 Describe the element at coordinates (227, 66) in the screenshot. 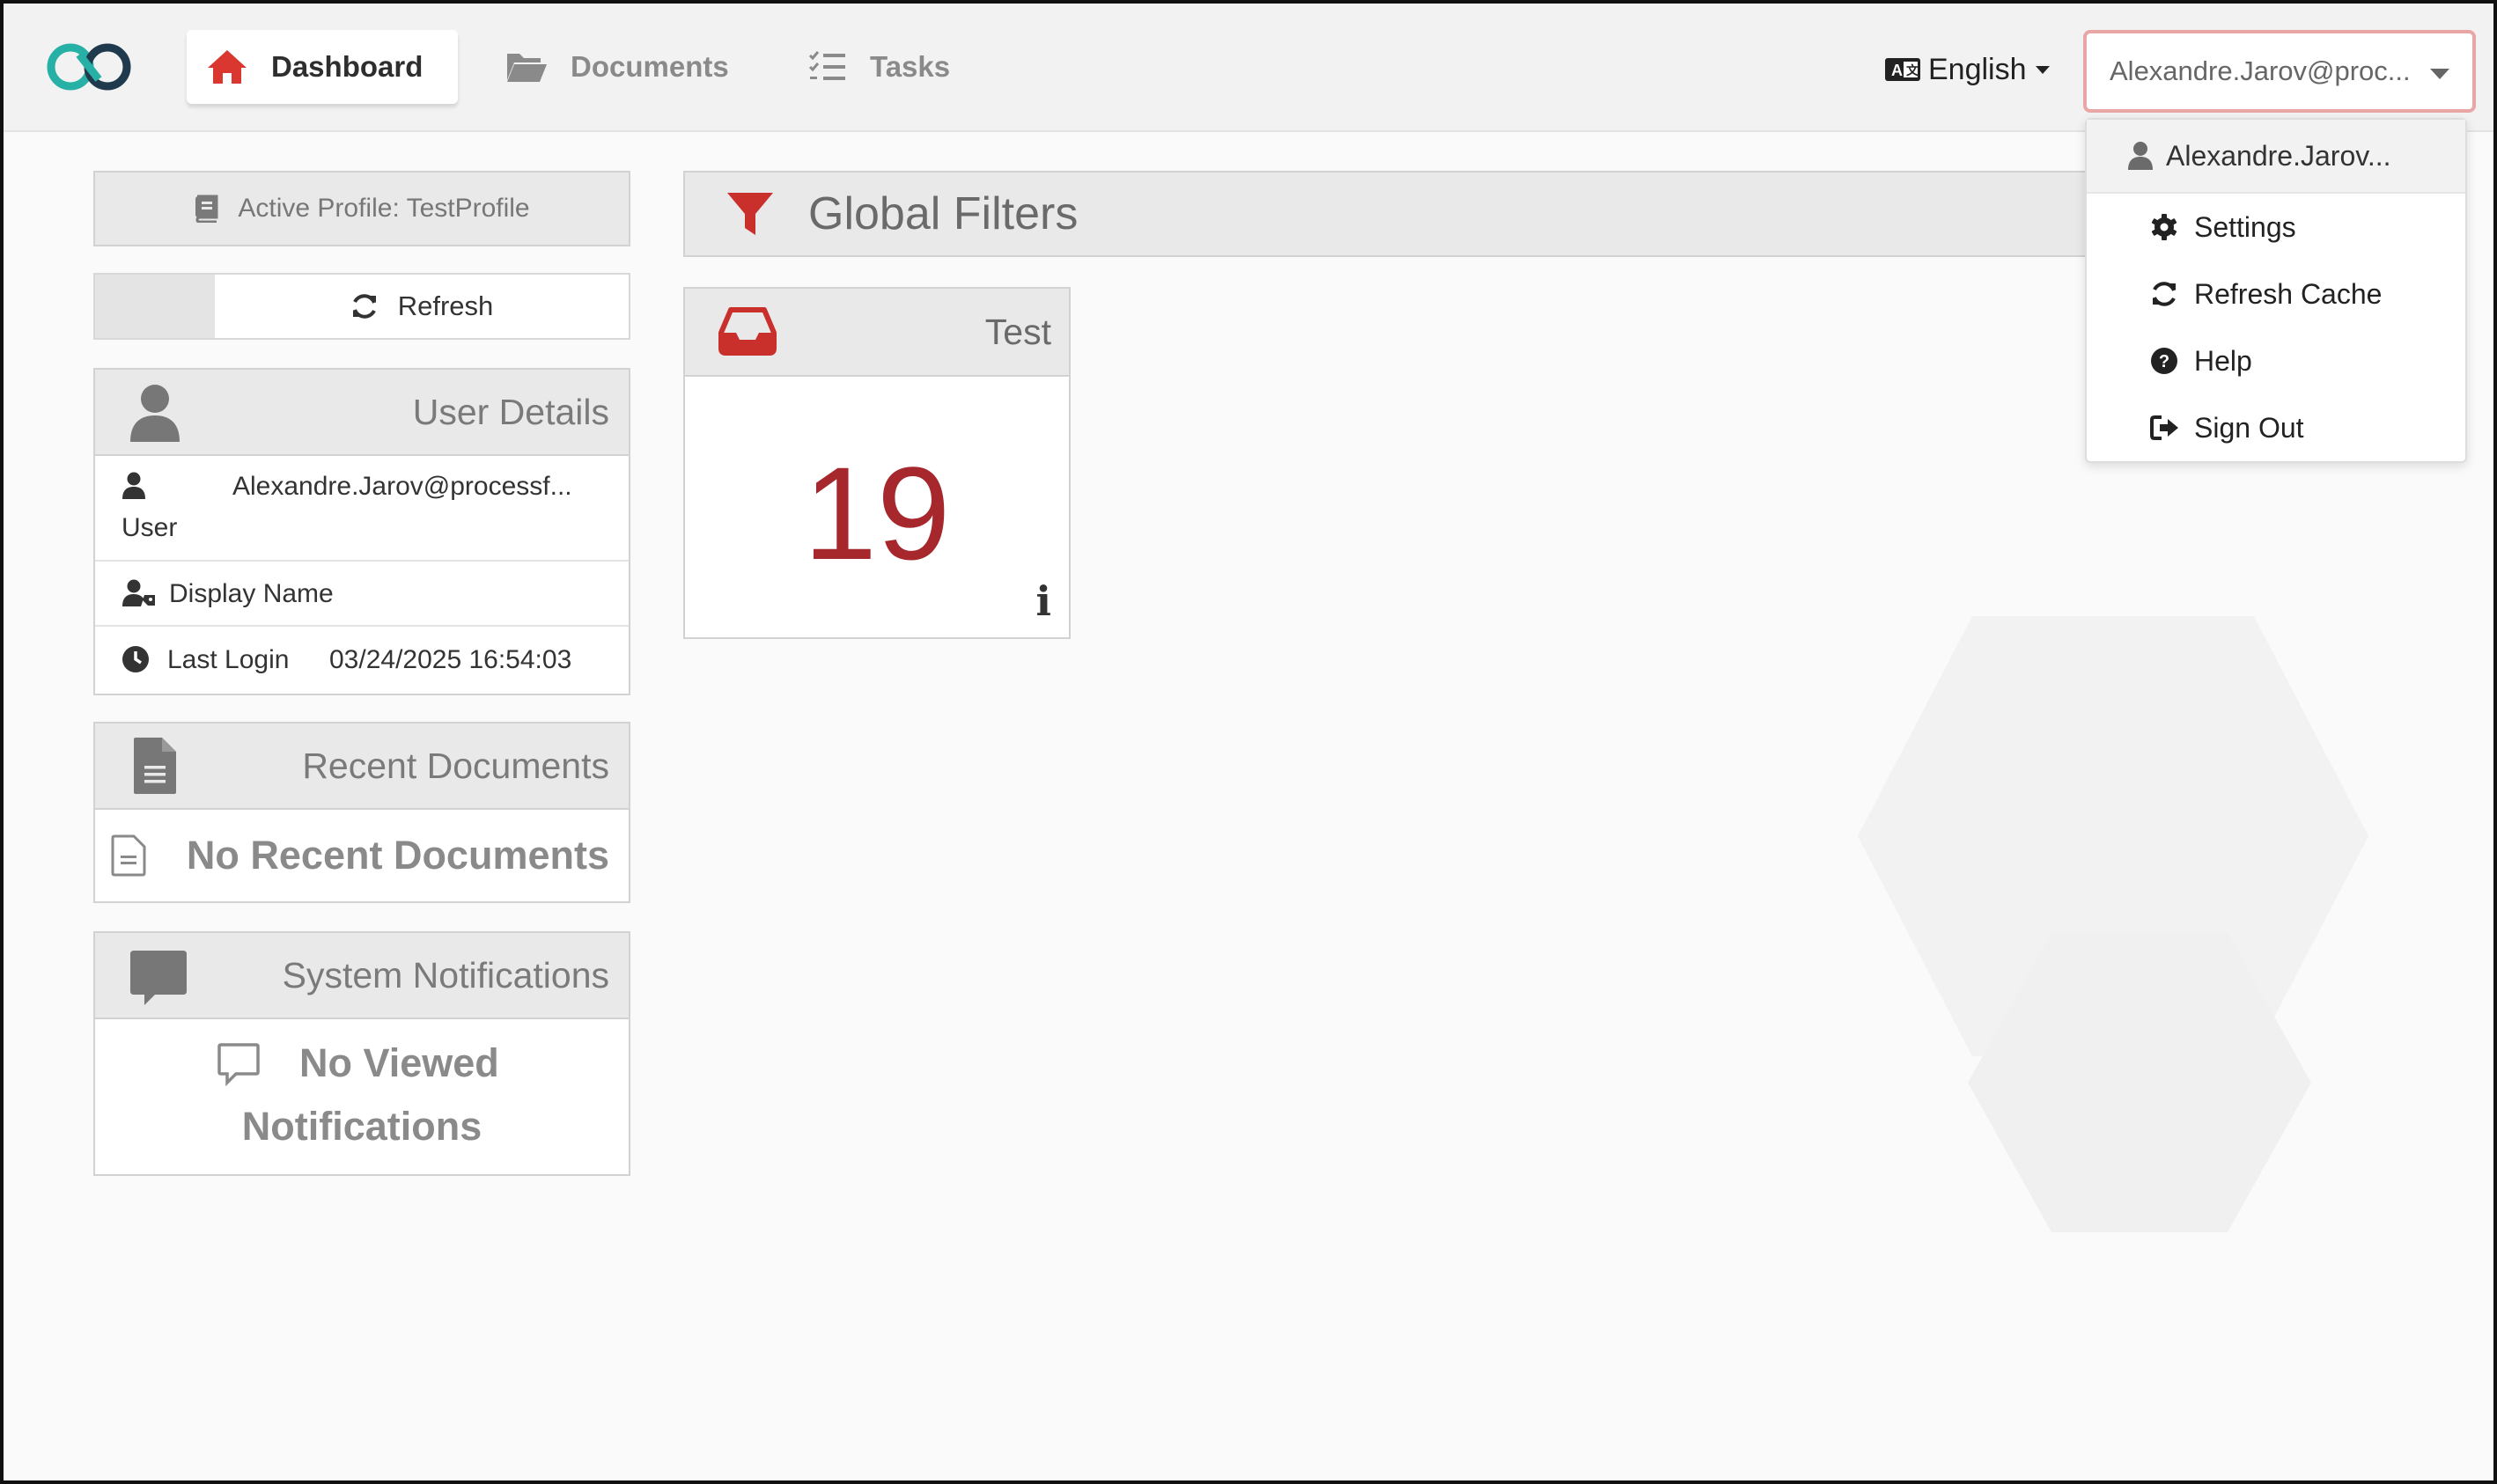

I see `home-icon` at that location.